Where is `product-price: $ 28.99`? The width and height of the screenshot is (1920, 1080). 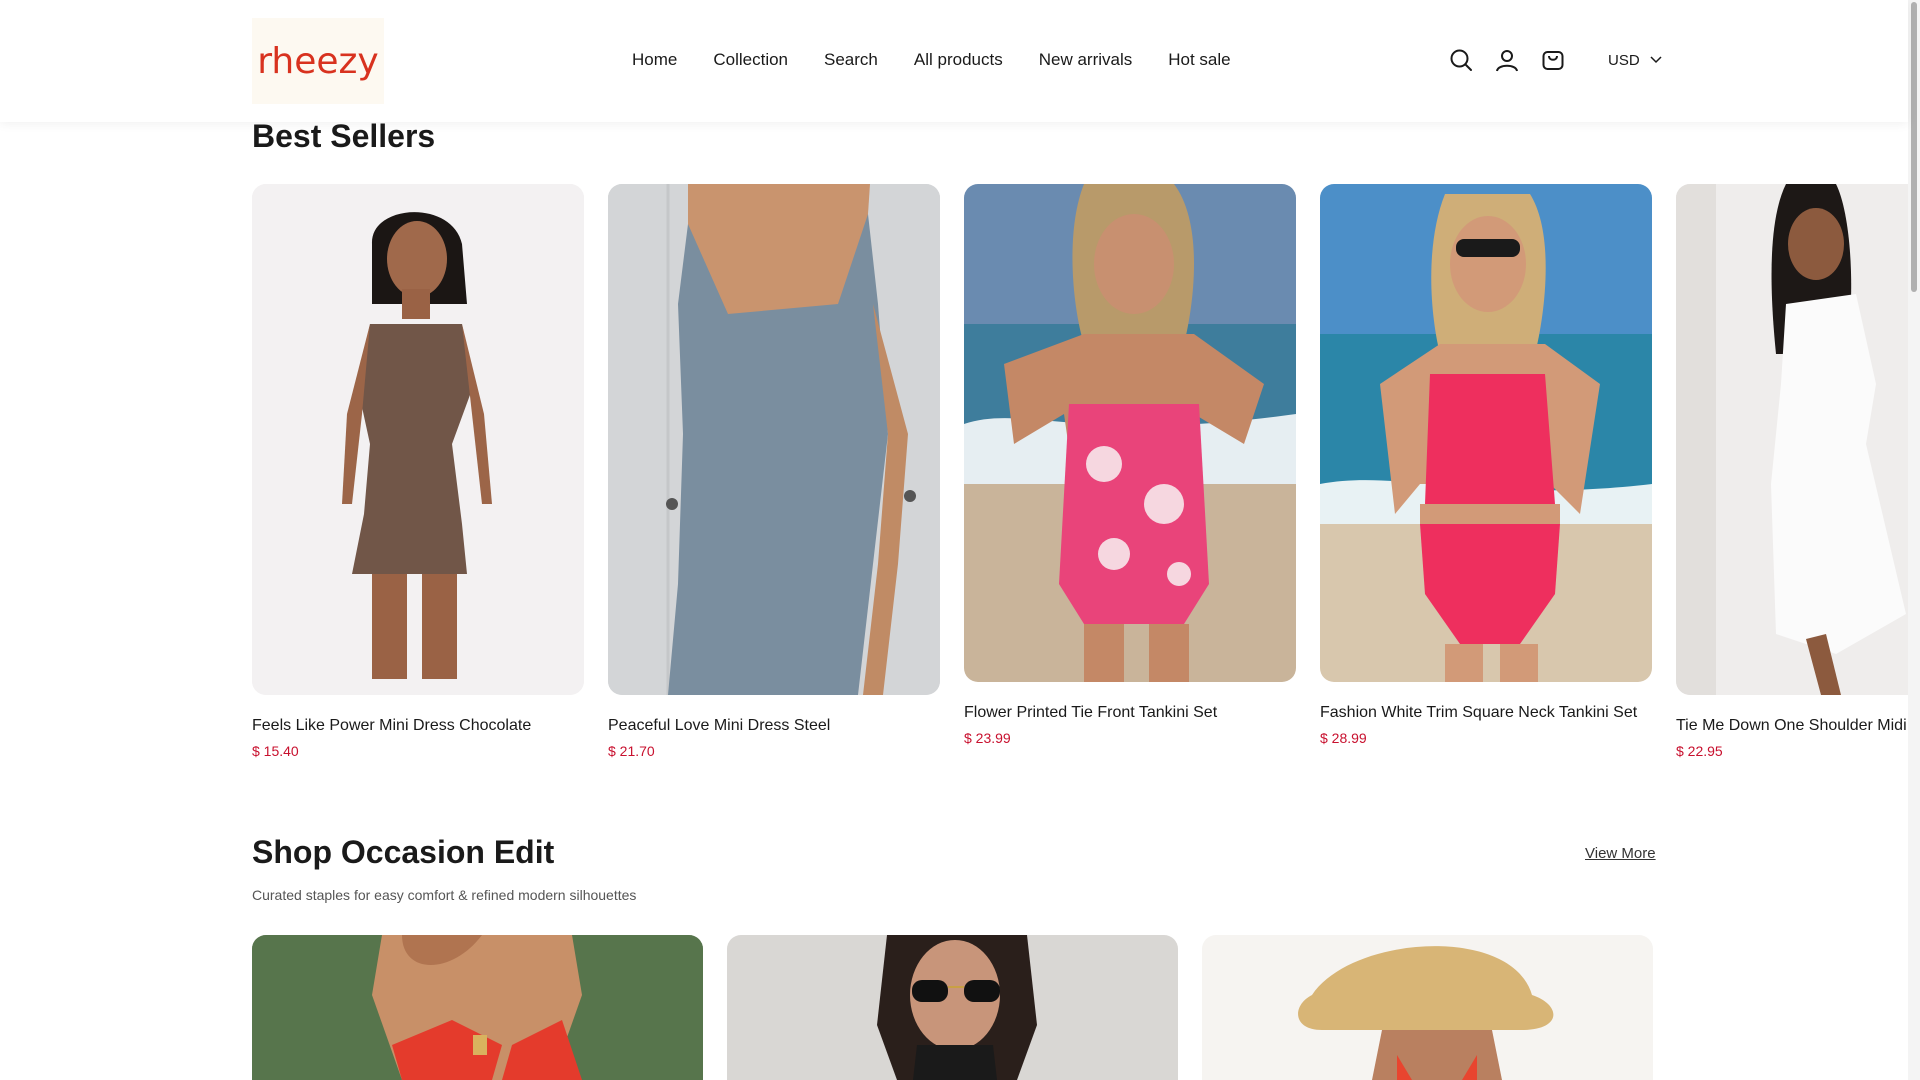
product-price: $ 28.99 is located at coordinates (1343, 738).